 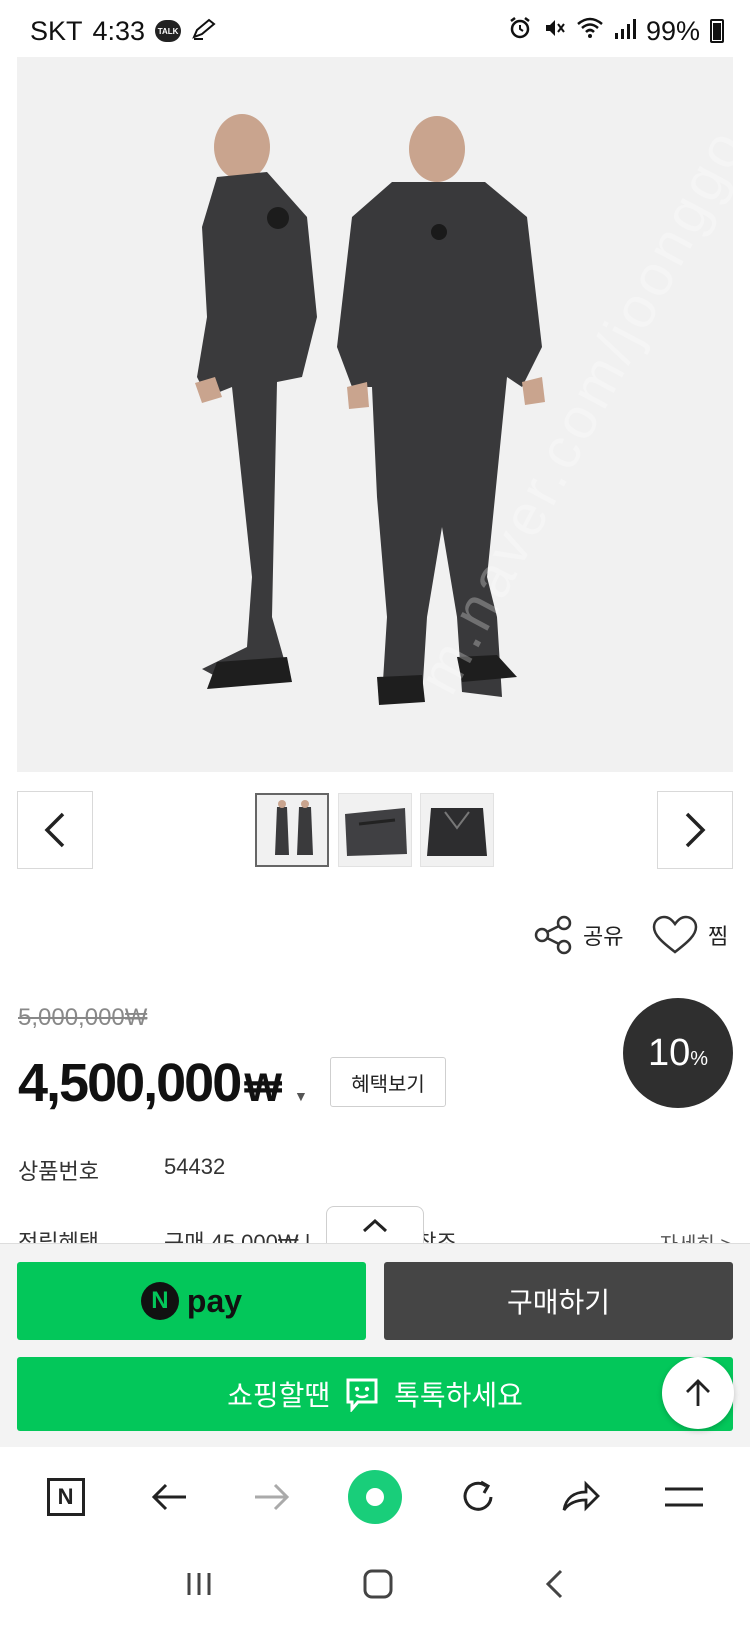 What do you see at coordinates (279, 1395) in the screenshot?
I see `talk-prefix: 쇼핑할땐` at bounding box center [279, 1395].